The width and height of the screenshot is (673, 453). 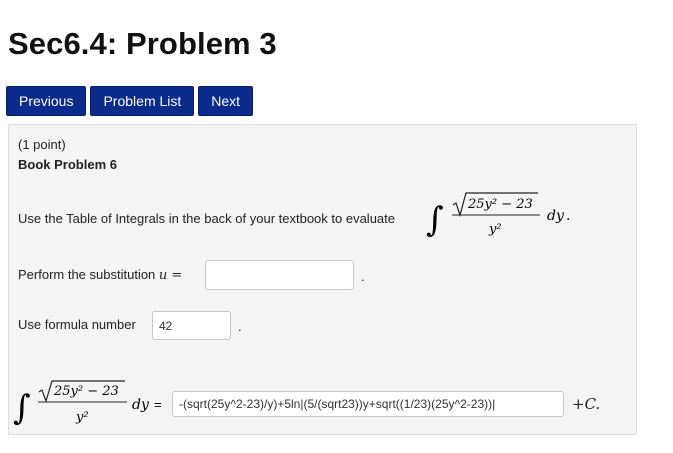 I want to click on next-button: Next, so click(x=226, y=101).